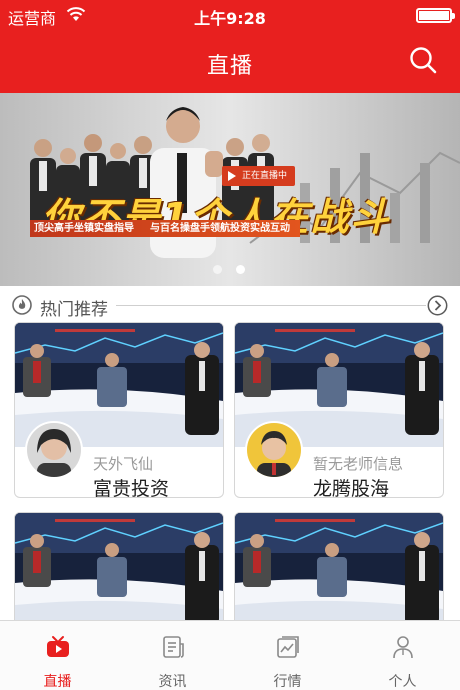 Image resolution: width=460 pixels, height=690 pixels. Describe the element at coordinates (74, 310) in the screenshot. I see `section-title: 热门推荐` at that location.